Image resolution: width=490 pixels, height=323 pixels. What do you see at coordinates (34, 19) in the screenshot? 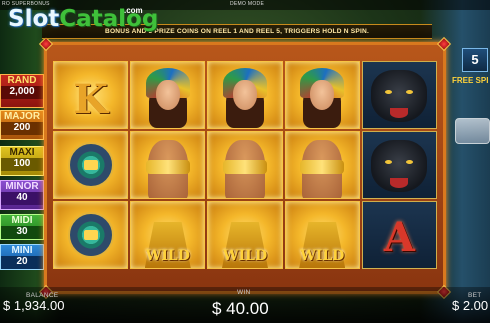
I see `logo-slot-text: Slot` at bounding box center [34, 19].